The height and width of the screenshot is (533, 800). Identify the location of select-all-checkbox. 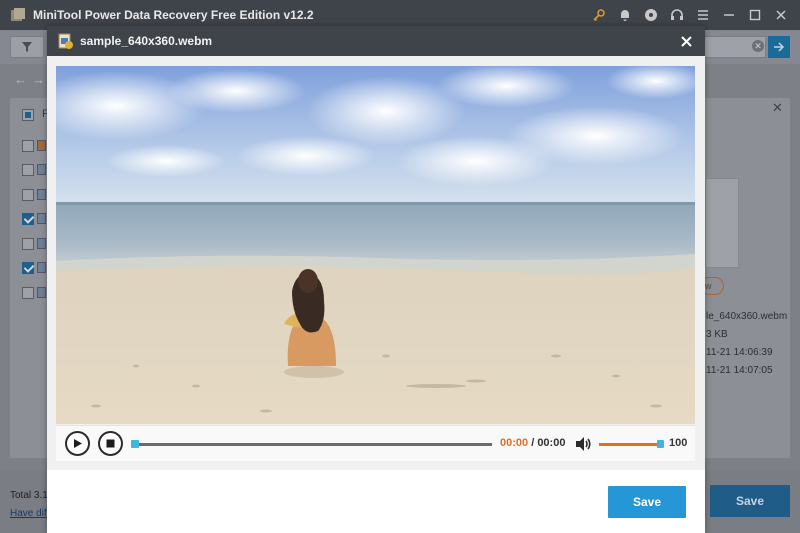
(28, 115).